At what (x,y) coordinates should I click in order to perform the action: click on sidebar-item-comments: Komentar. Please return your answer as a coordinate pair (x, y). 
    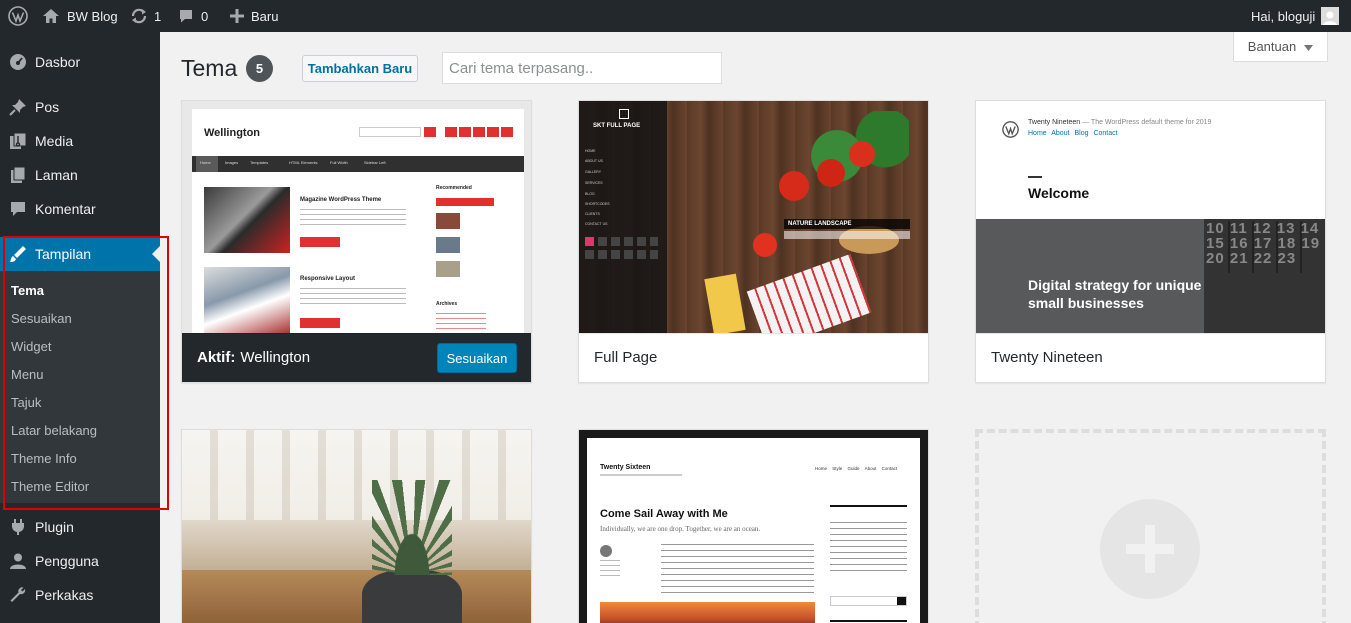
    Looking at the image, I should click on (80, 209).